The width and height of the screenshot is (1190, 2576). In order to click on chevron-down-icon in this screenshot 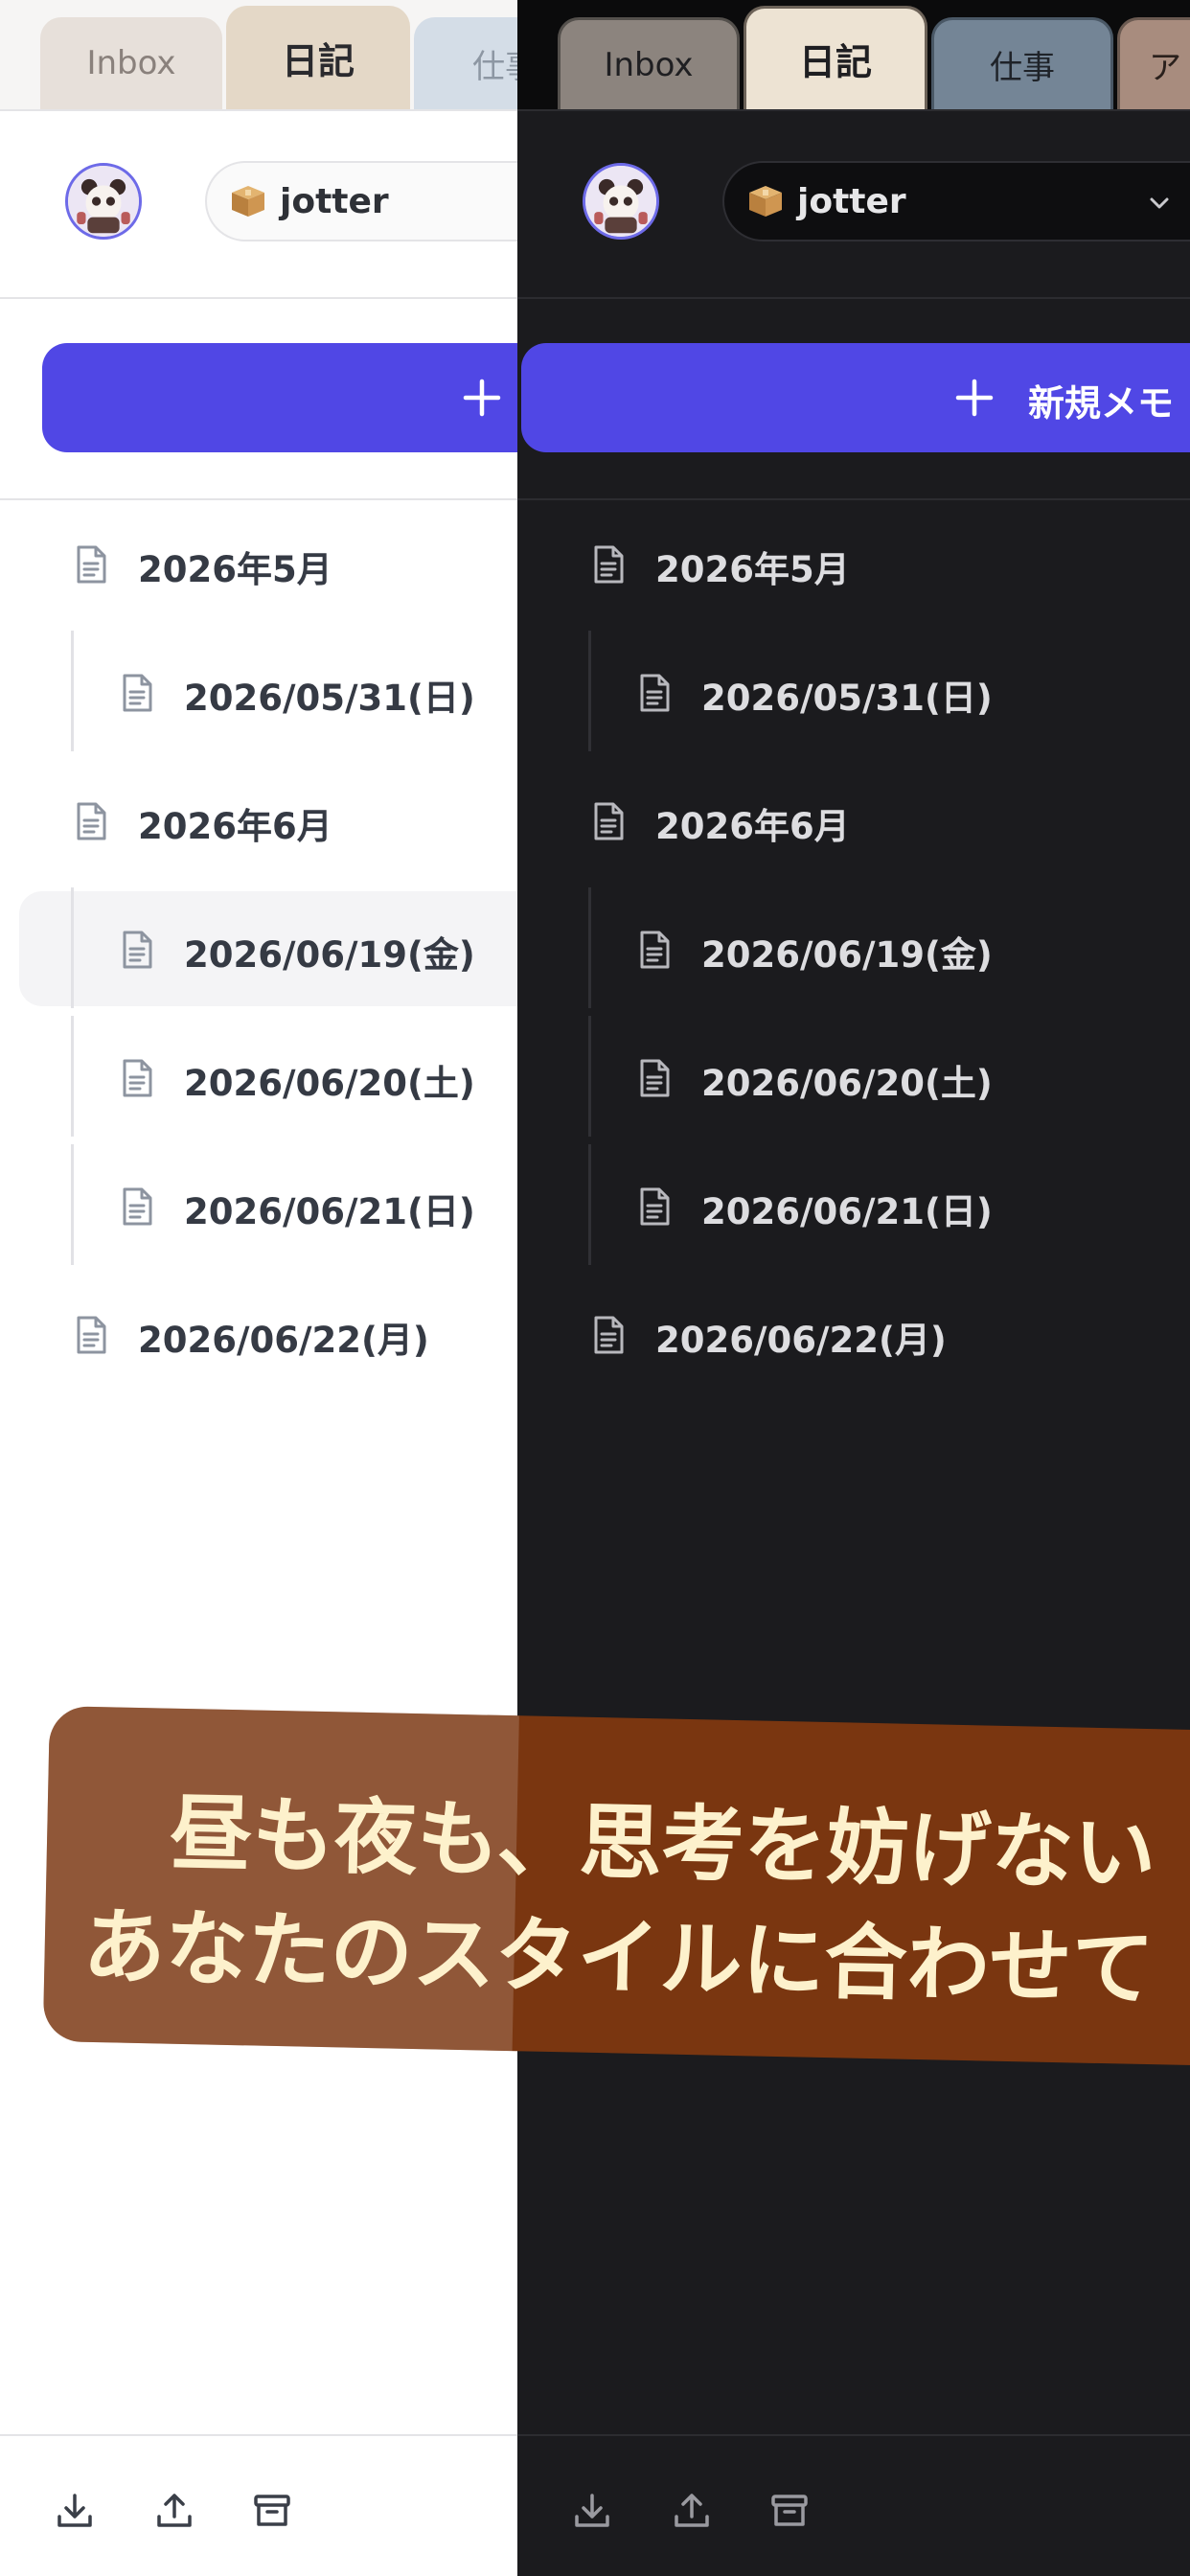, I will do `click(1160, 203)`.